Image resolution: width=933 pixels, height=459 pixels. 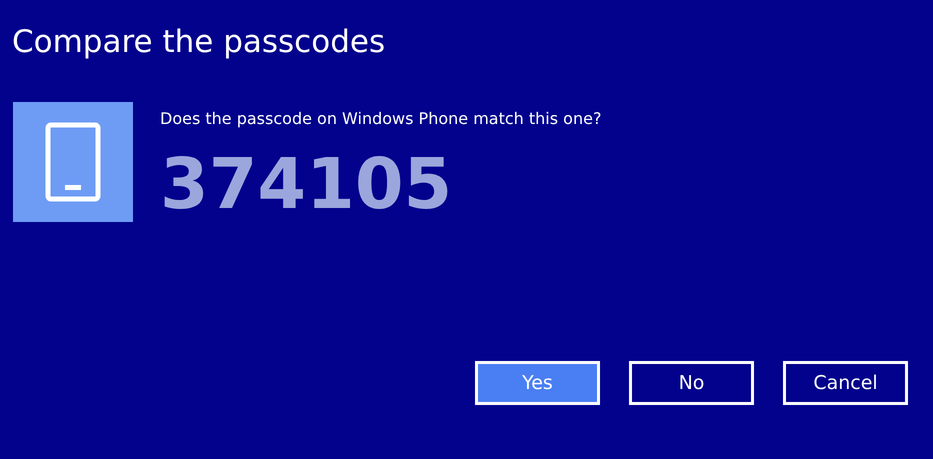 I want to click on dialog-button: Cancel, so click(x=845, y=383).